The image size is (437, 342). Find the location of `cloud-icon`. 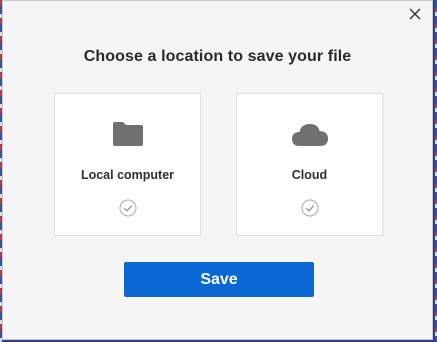

cloud-icon is located at coordinates (310, 136).